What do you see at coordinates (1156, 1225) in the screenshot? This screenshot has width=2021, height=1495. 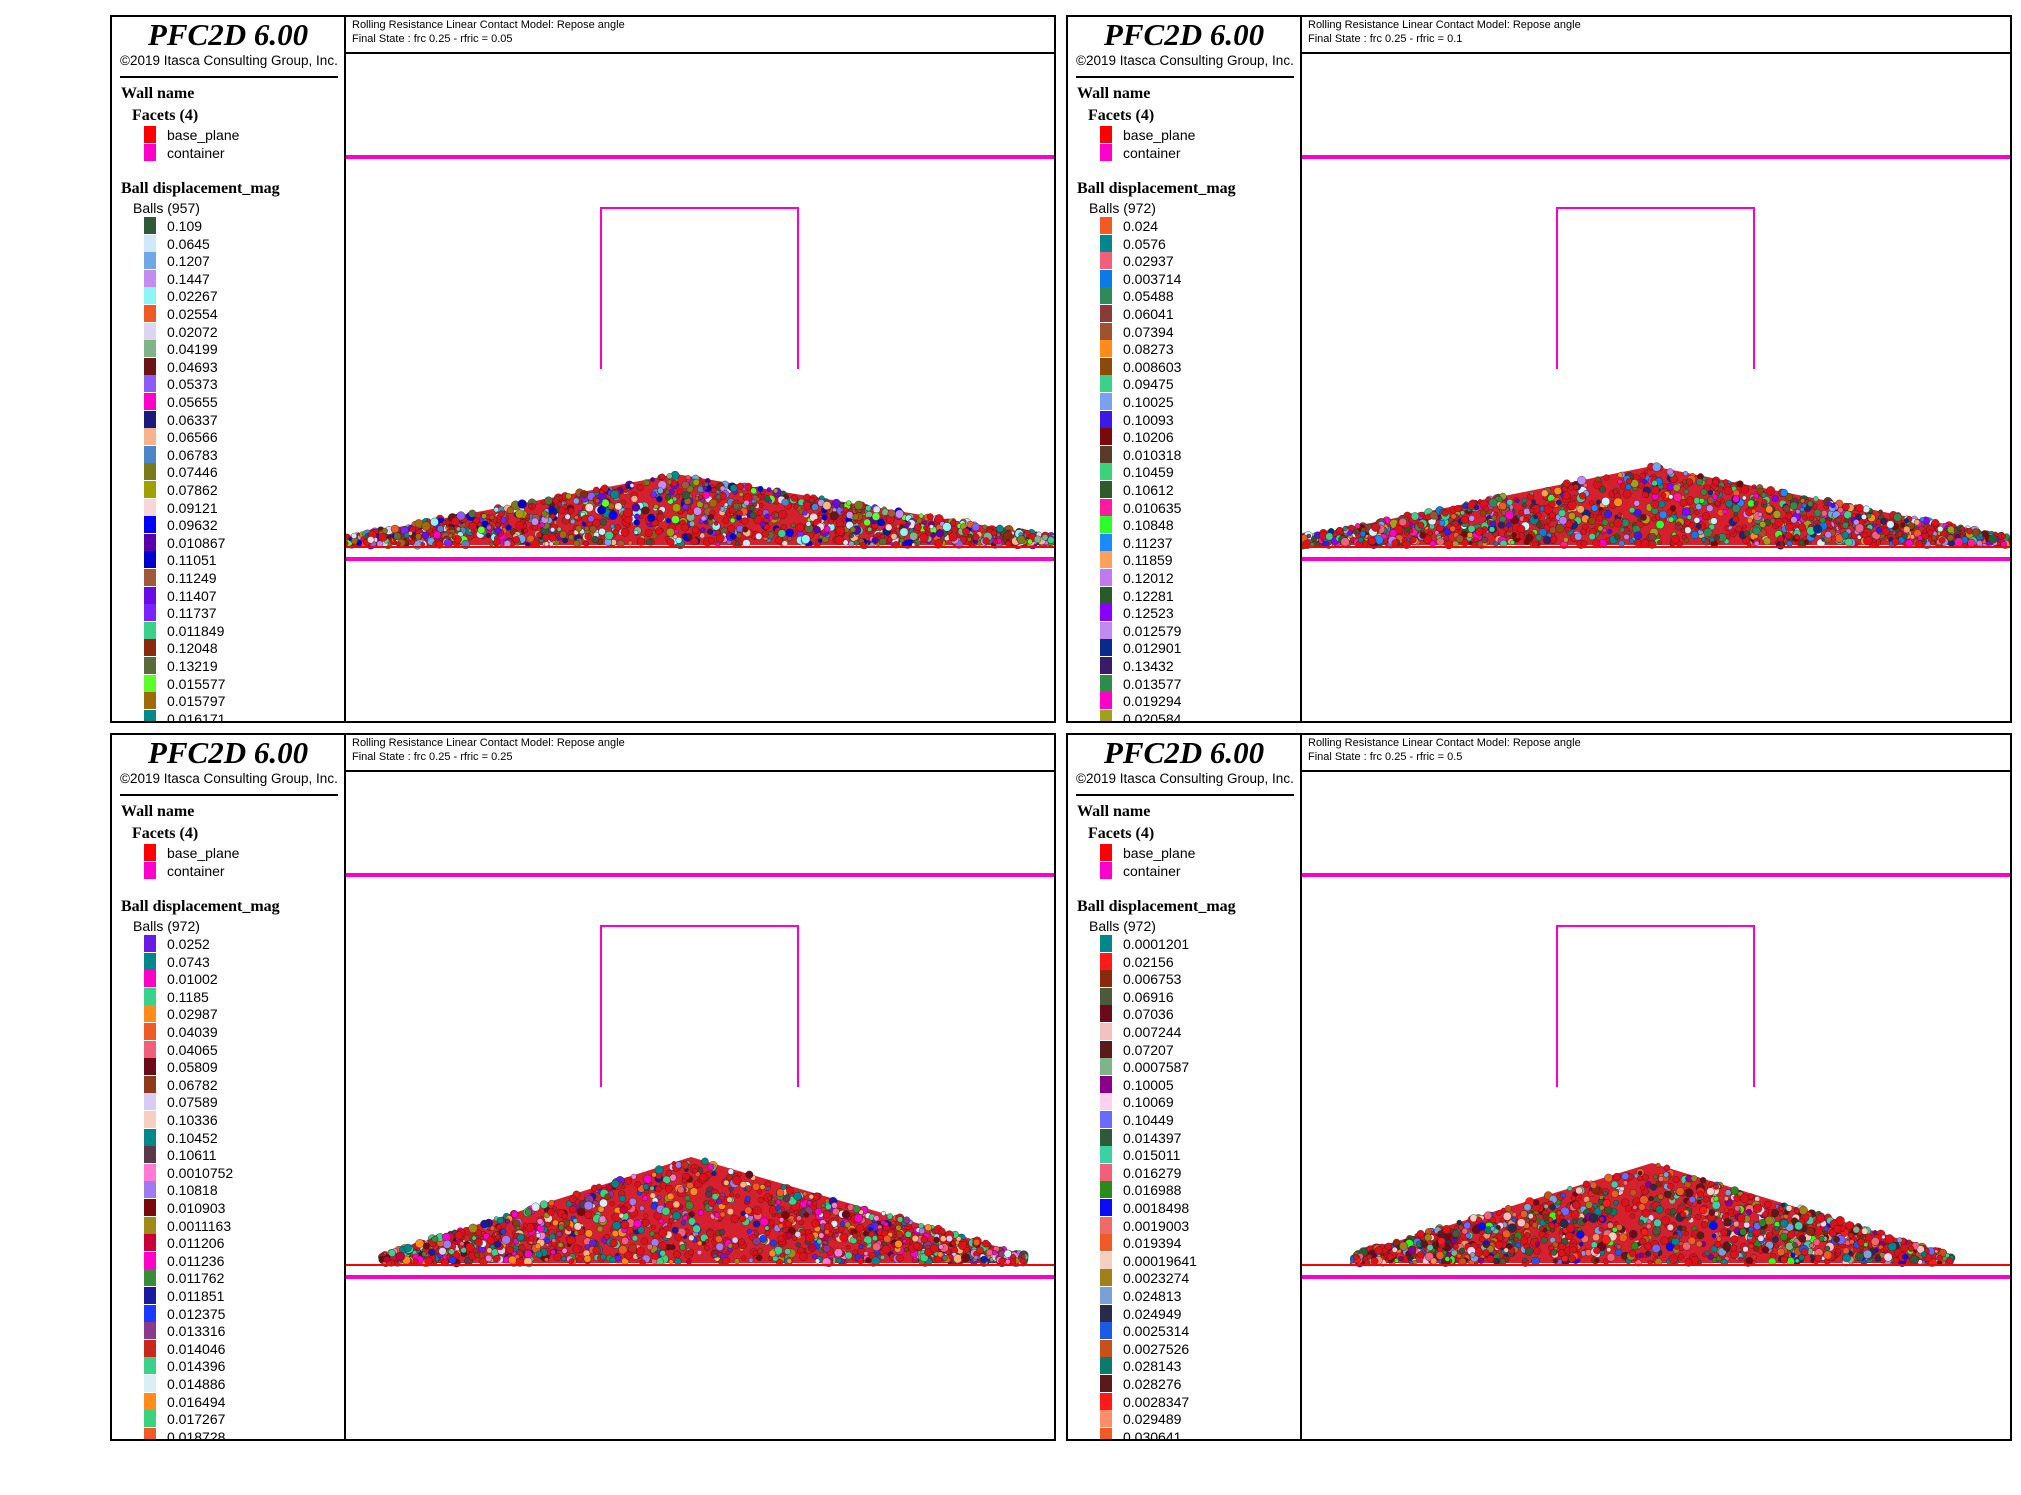 I see `ball-legend-label: 0.0019003` at bounding box center [1156, 1225].